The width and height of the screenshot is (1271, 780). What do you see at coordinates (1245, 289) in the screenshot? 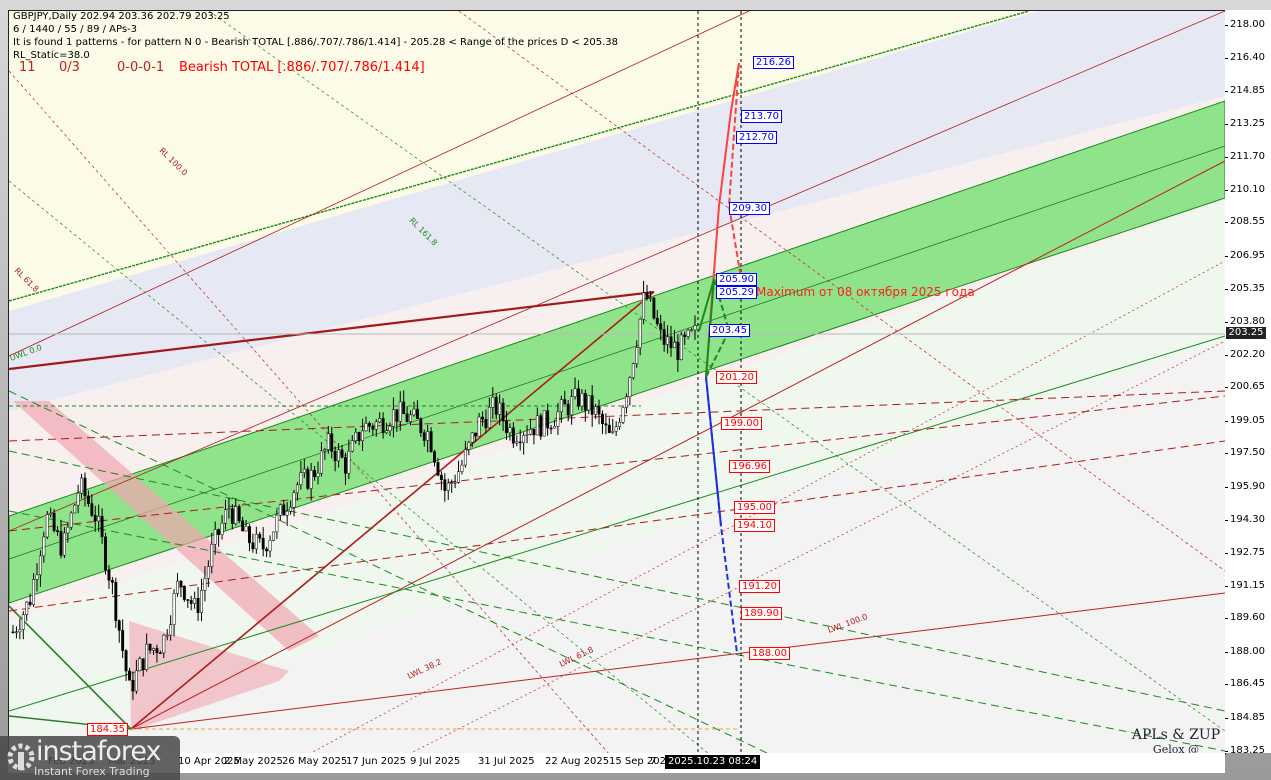
I see `price-tick: 205.35` at bounding box center [1245, 289].